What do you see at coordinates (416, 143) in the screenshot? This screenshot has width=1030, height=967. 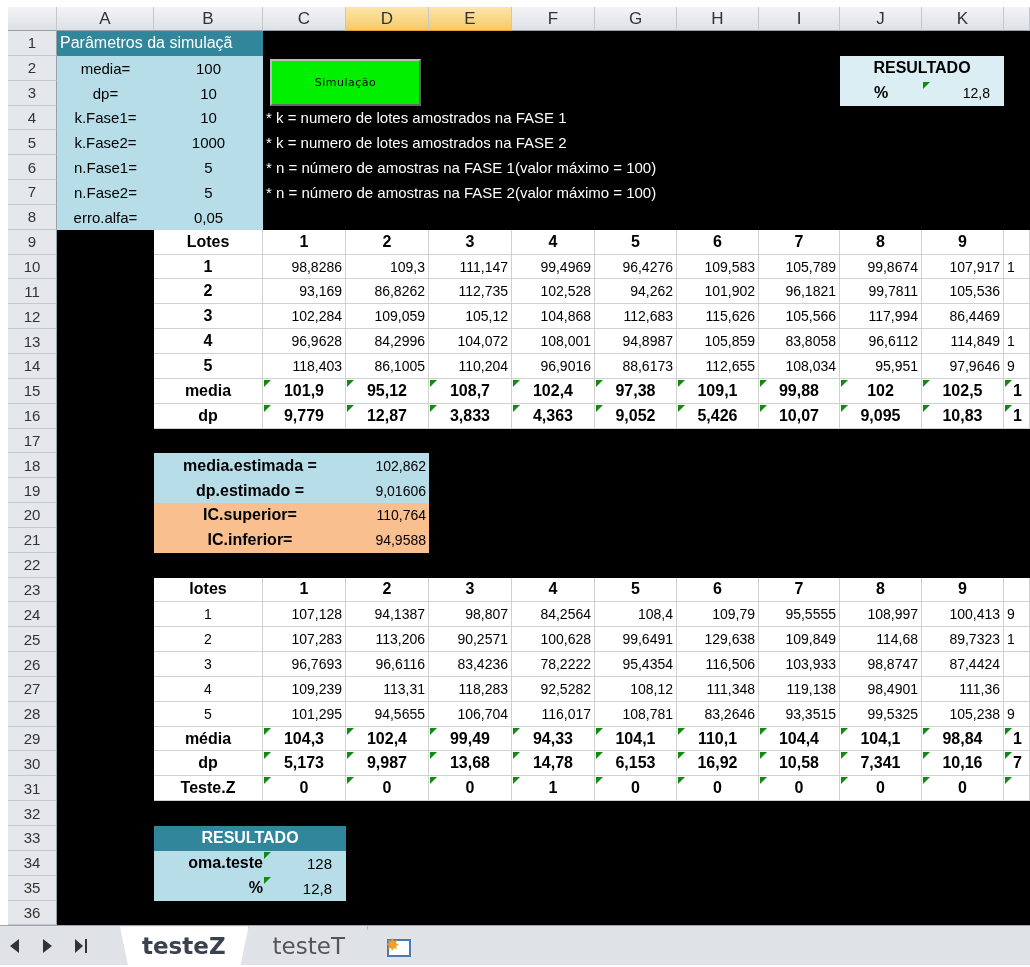 I see `note-text: * k = numero de lotes amostrados na FASE 2` at bounding box center [416, 143].